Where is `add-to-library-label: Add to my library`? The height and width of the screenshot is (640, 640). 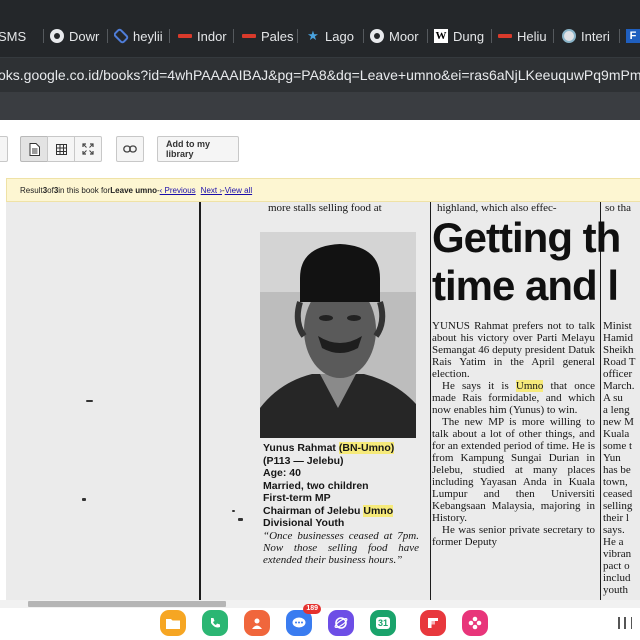 add-to-library-label: Add to my library is located at coordinates (188, 149).